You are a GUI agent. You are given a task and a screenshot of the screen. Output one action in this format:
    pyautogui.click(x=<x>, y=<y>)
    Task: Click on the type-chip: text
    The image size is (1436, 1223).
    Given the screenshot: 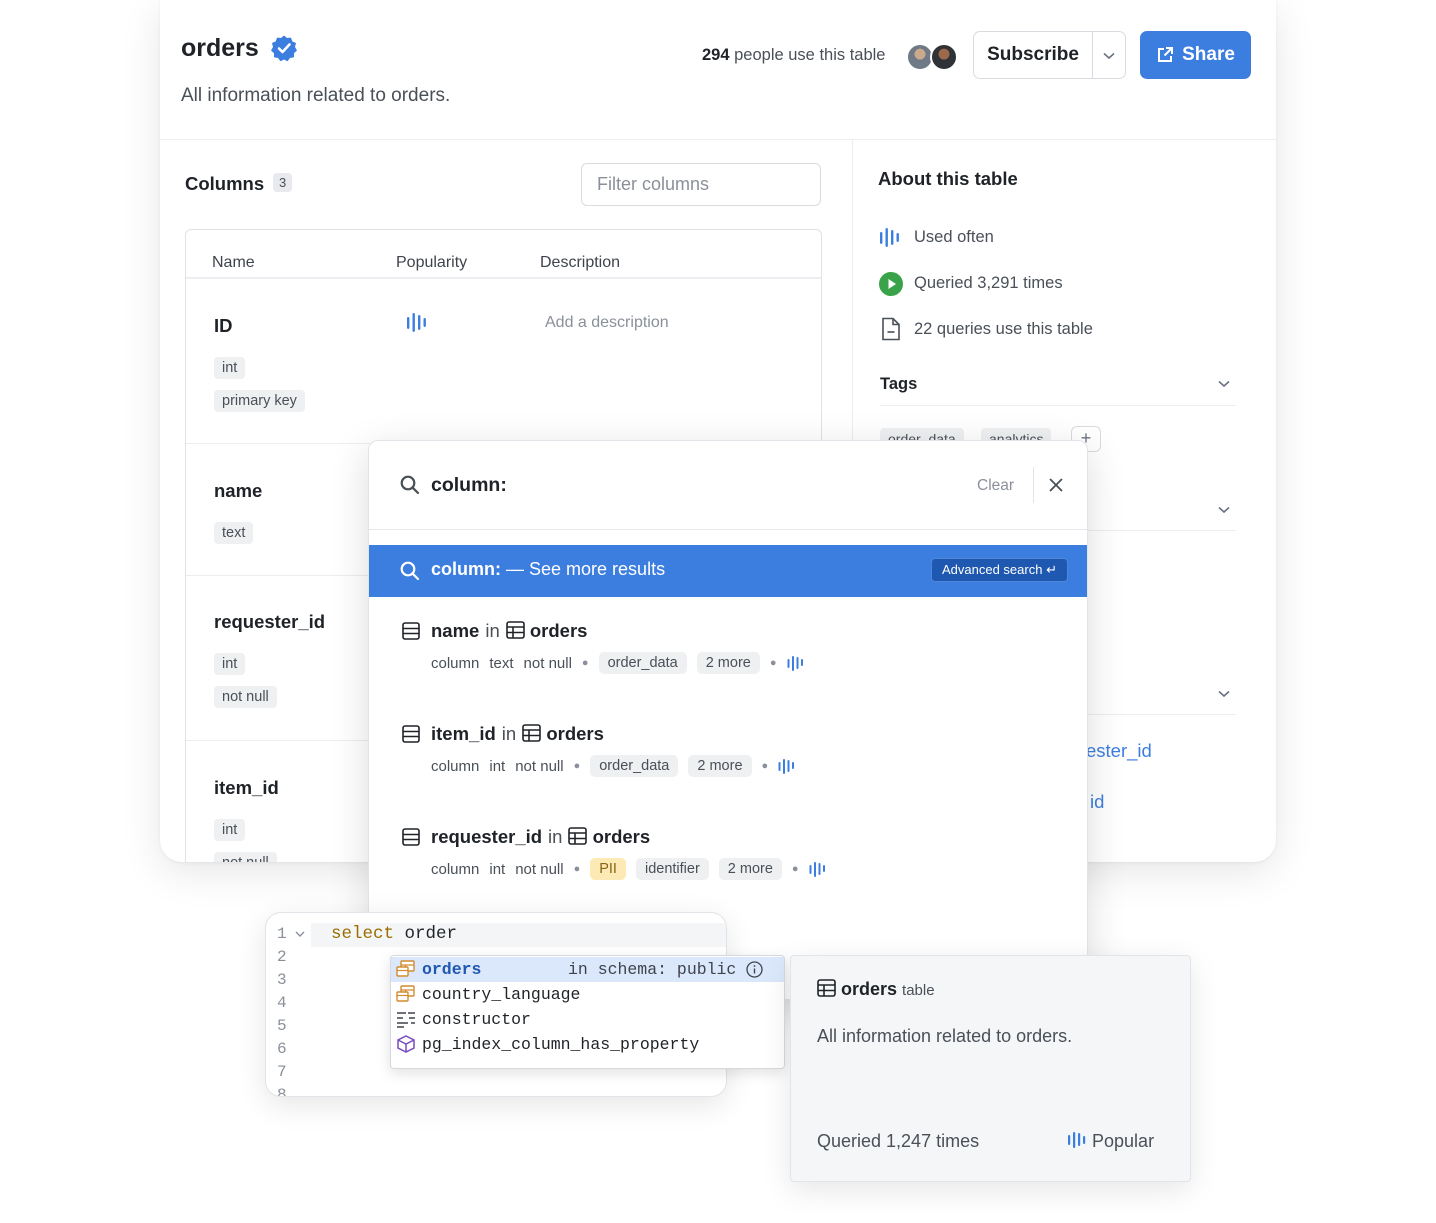 What is the action you would take?
    pyautogui.click(x=234, y=533)
    